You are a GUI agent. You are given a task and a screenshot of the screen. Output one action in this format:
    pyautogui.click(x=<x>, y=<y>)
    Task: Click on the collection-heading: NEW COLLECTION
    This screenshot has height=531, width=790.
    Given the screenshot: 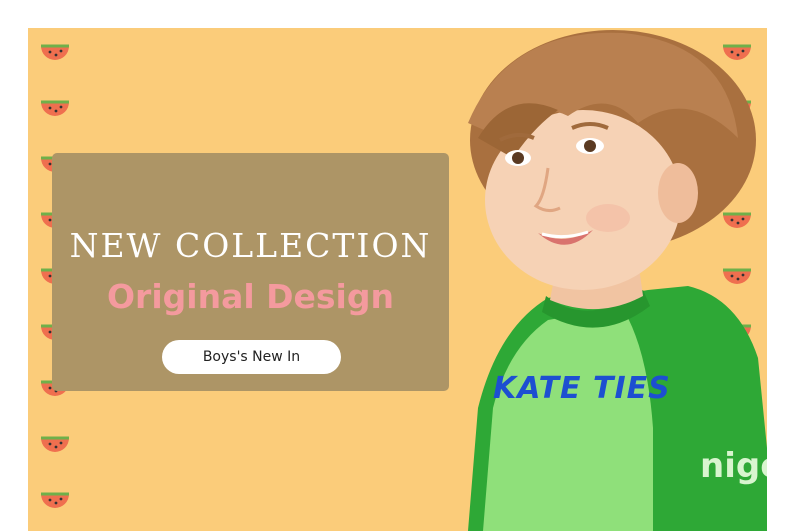 What is the action you would take?
    pyautogui.click(x=250, y=245)
    